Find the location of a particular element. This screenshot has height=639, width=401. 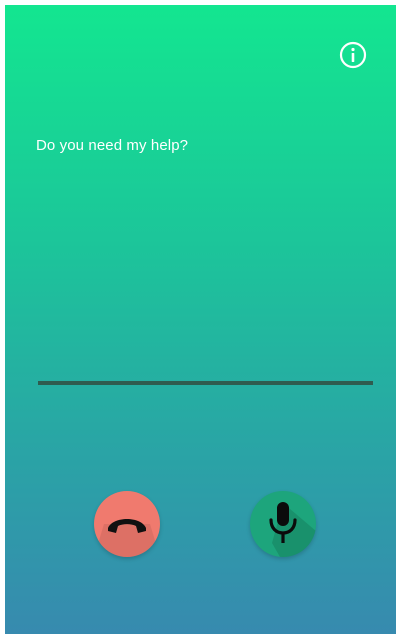

info-icon is located at coordinates (353, 55).